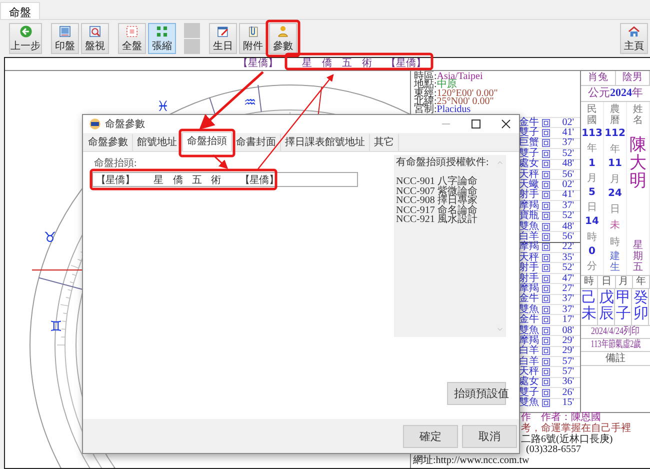 This screenshot has width=650, height=469. Describe the element at coordinates (592, 163) in the screenshot. I see `date-value: 1` at that location.